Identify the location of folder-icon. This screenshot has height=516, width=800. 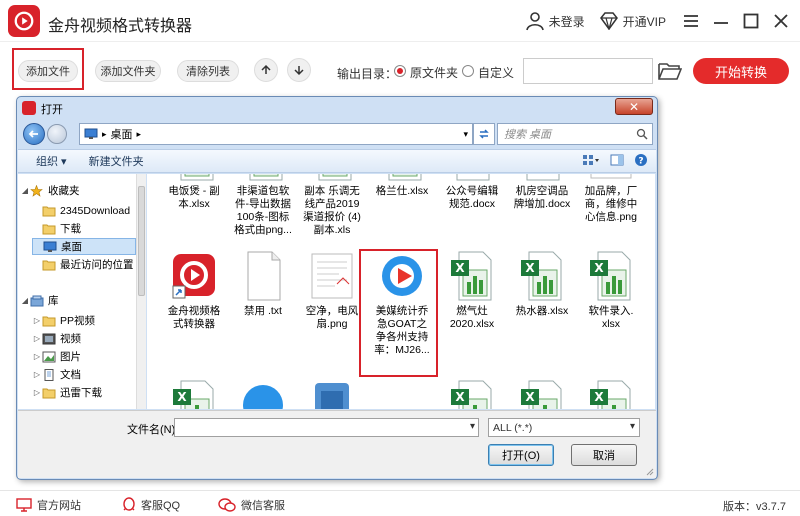
(49, 211).